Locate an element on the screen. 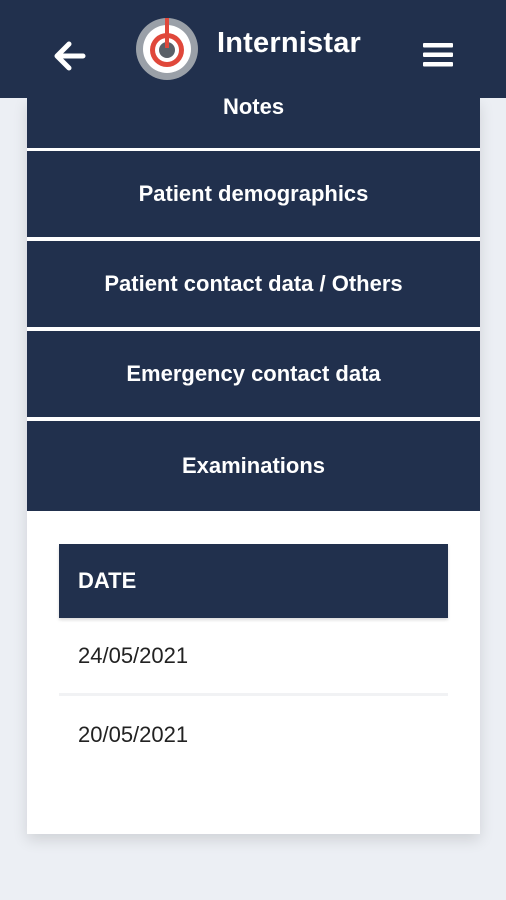 The image size is (506, 900). emergency-contact-data-label: Emergency contact data is located at coordinates (253, 373).